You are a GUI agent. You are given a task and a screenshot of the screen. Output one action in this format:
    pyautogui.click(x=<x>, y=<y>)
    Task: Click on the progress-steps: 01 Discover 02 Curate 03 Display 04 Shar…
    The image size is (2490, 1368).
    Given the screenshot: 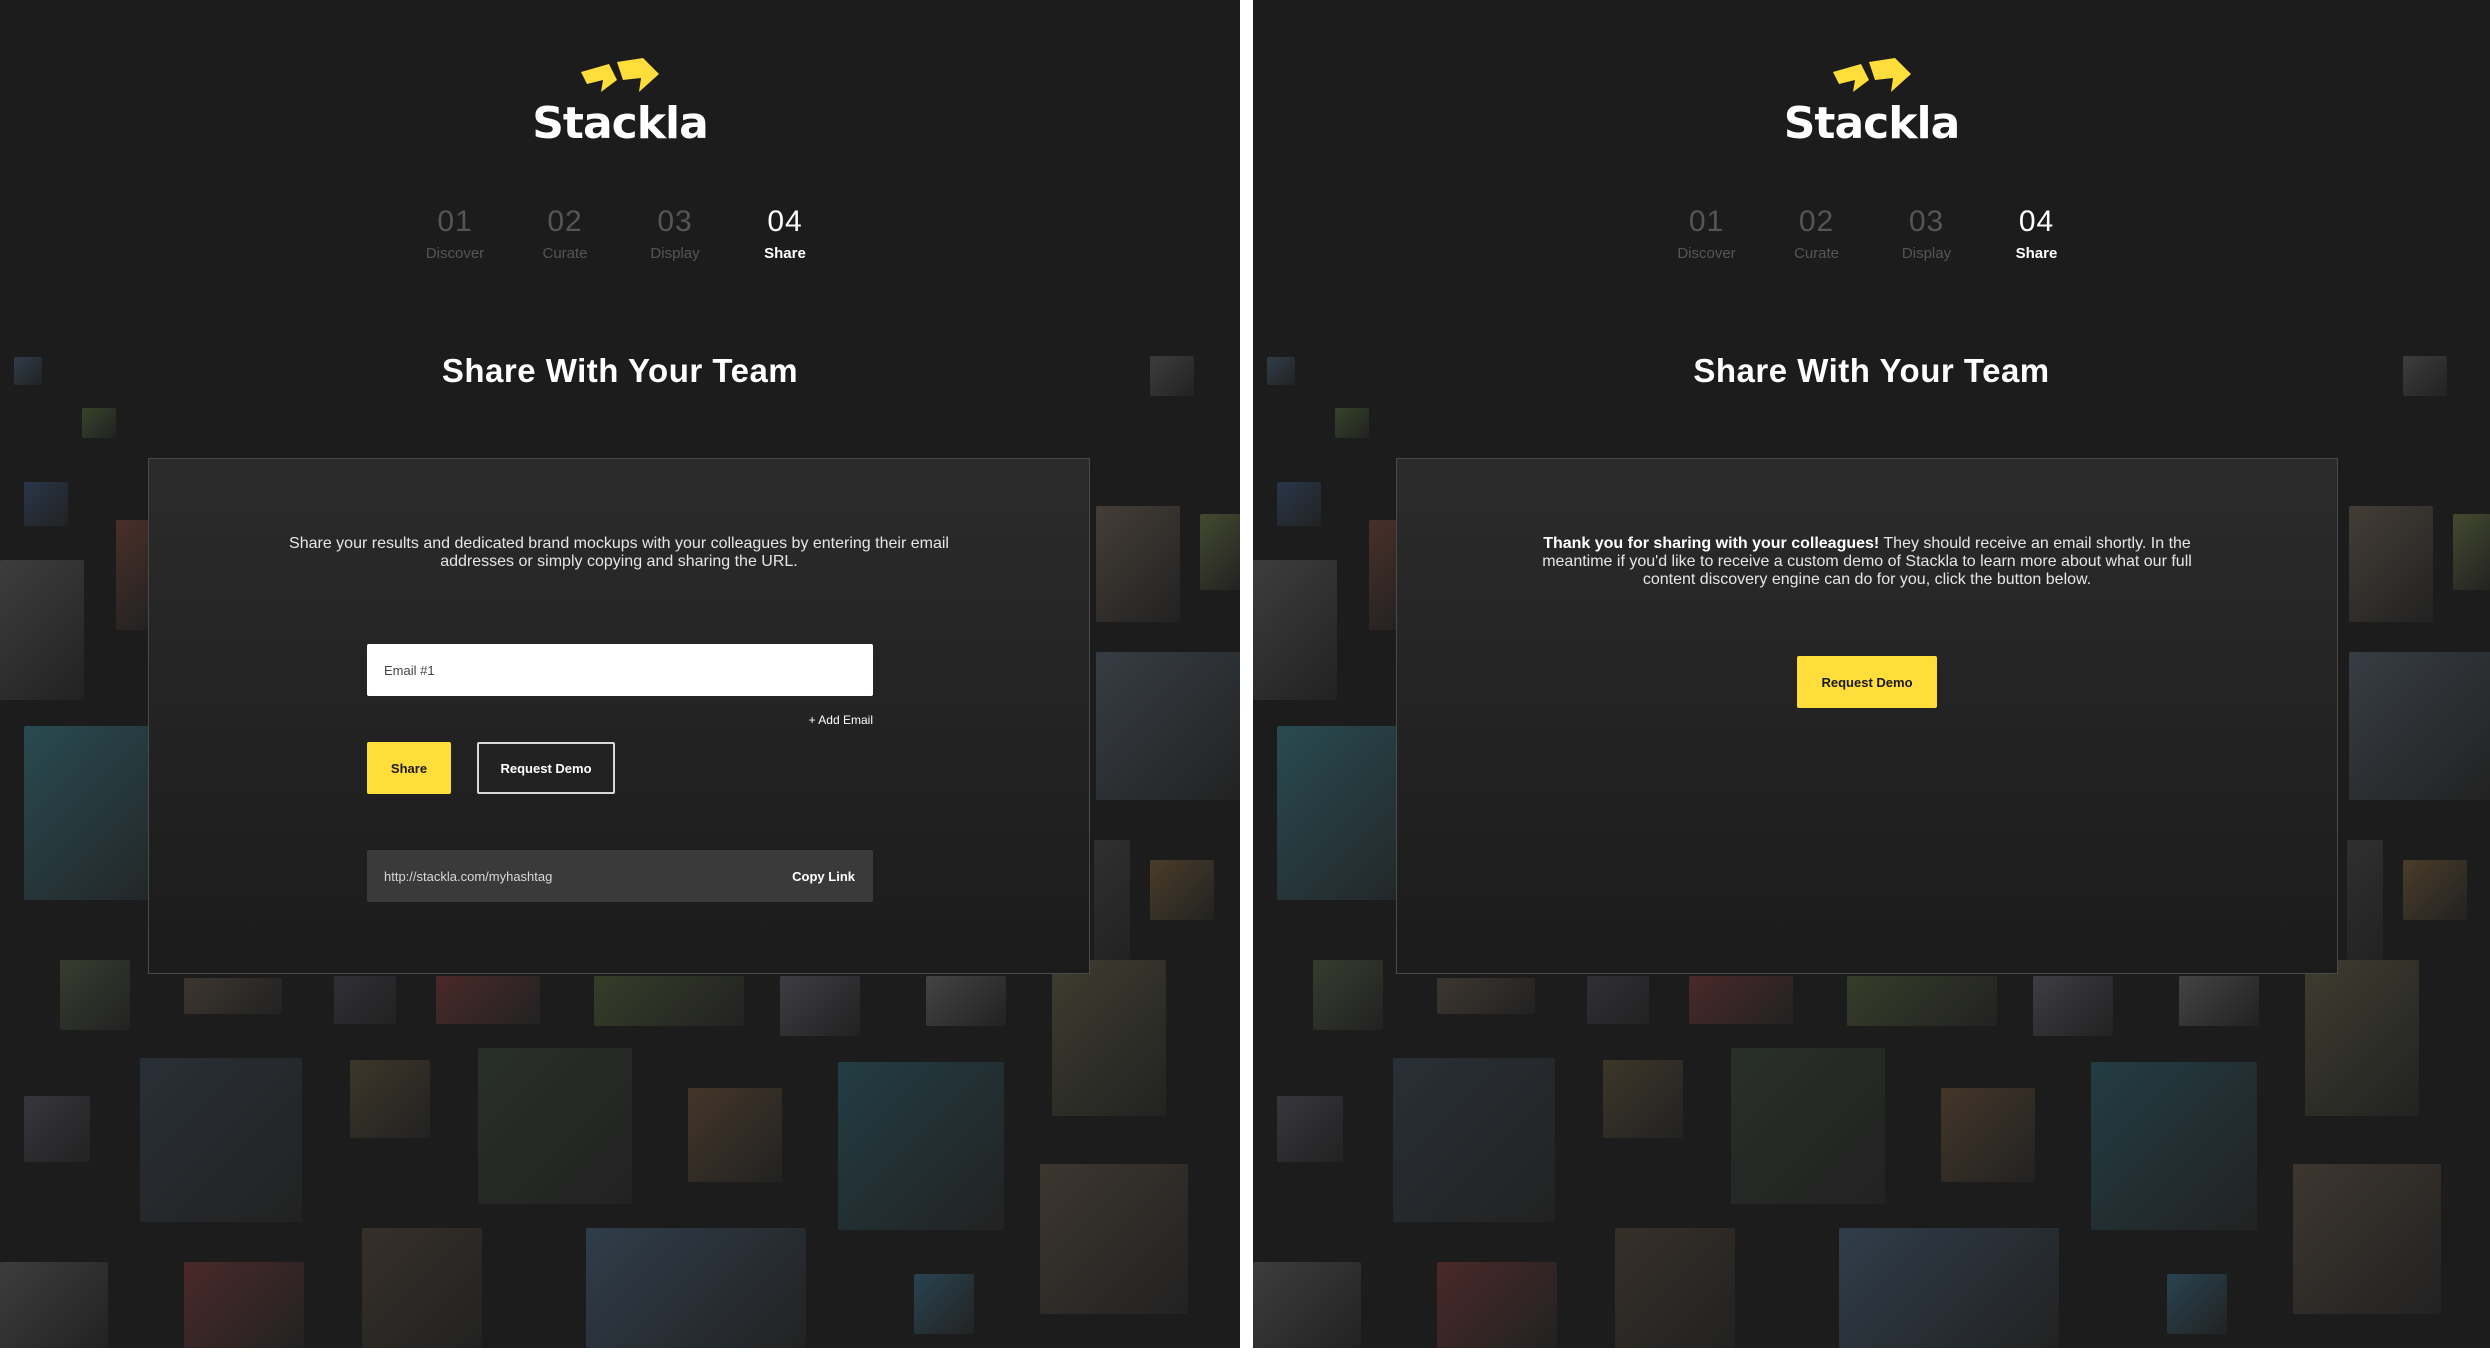 What is the action you would take?
    pyautogui.click(x=620, y=233)
    